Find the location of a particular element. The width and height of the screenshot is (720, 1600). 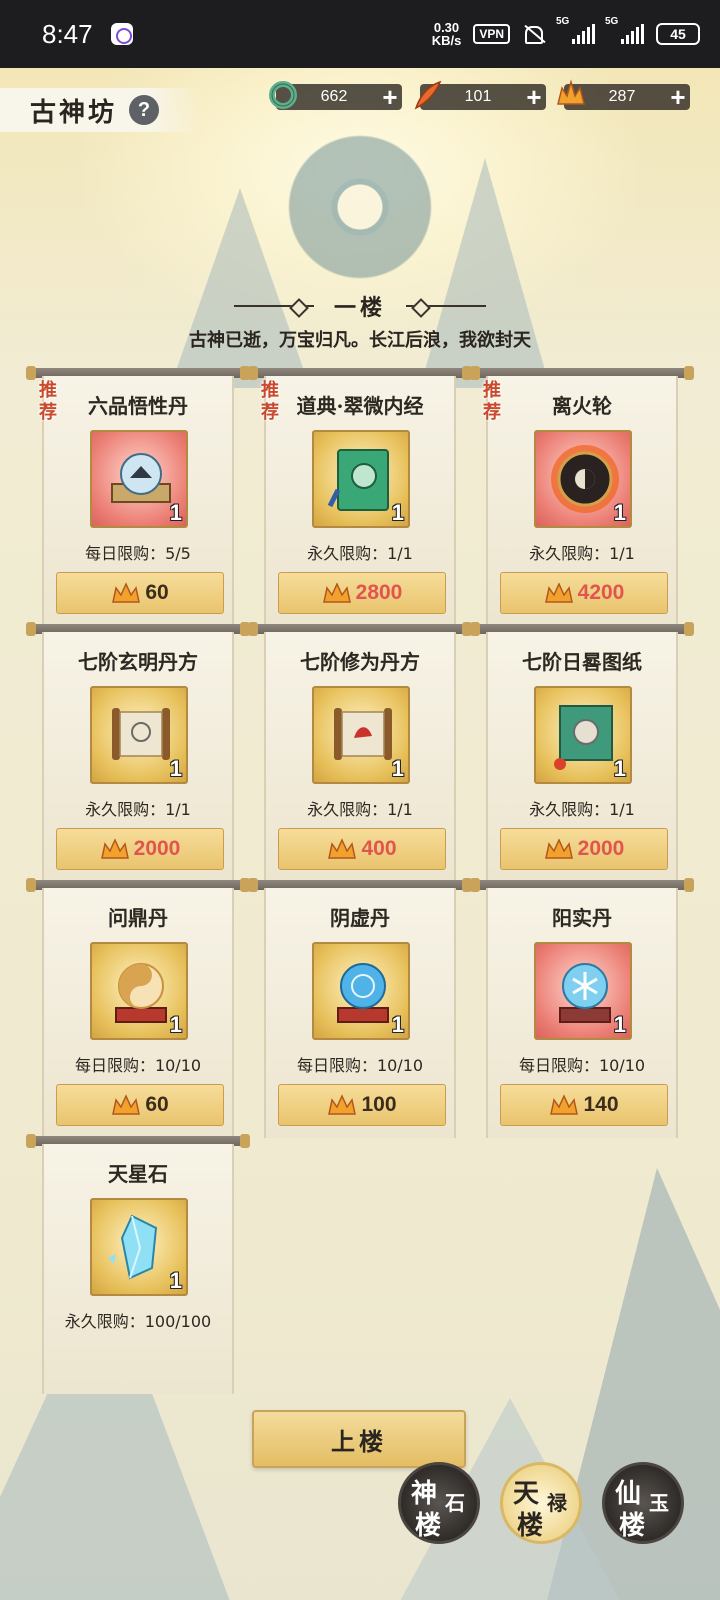

item-name: 阴虚丹 is located at coordinates (360, 918).